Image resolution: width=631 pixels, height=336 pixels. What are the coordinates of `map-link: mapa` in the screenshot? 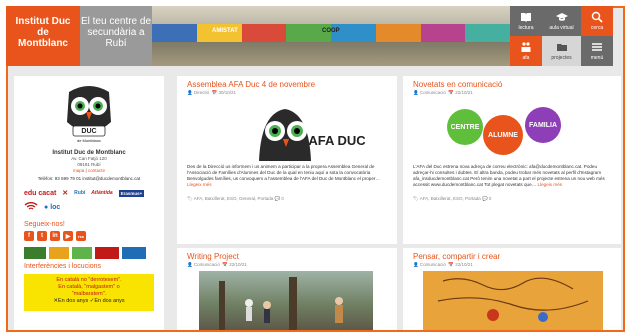 It's located at (78, 170).